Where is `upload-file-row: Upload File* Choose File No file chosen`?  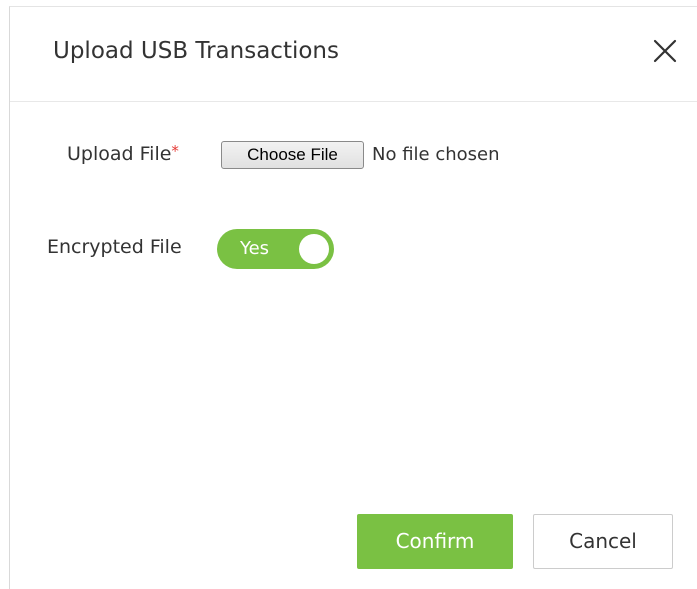
upload-file-row: Upload File* Choose File No file chosen is located at coordinates (353, 155).